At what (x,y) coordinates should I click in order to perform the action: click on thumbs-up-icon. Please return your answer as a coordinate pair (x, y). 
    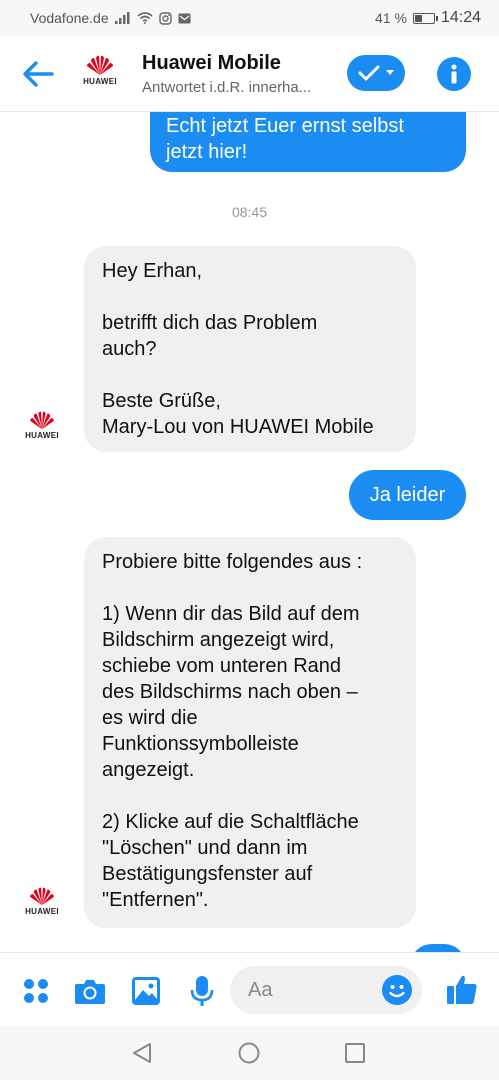
    Looking at the image, I should click on (462, 989).